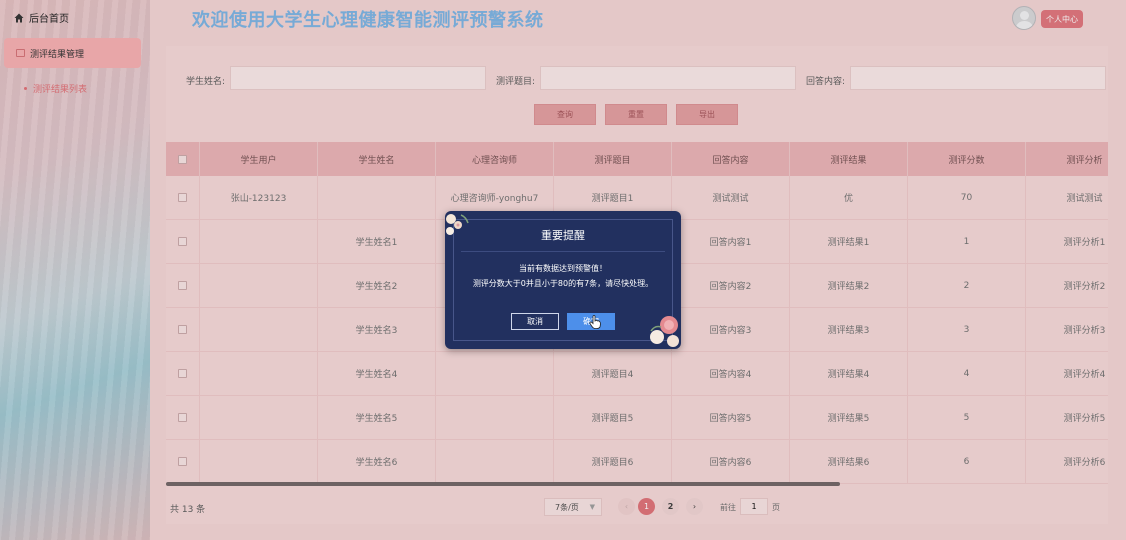 This screenshot has width=1126, height=540. Describe the element at coordinates (25, 88) in the screenshot. I see `bullet-icon` at that location.